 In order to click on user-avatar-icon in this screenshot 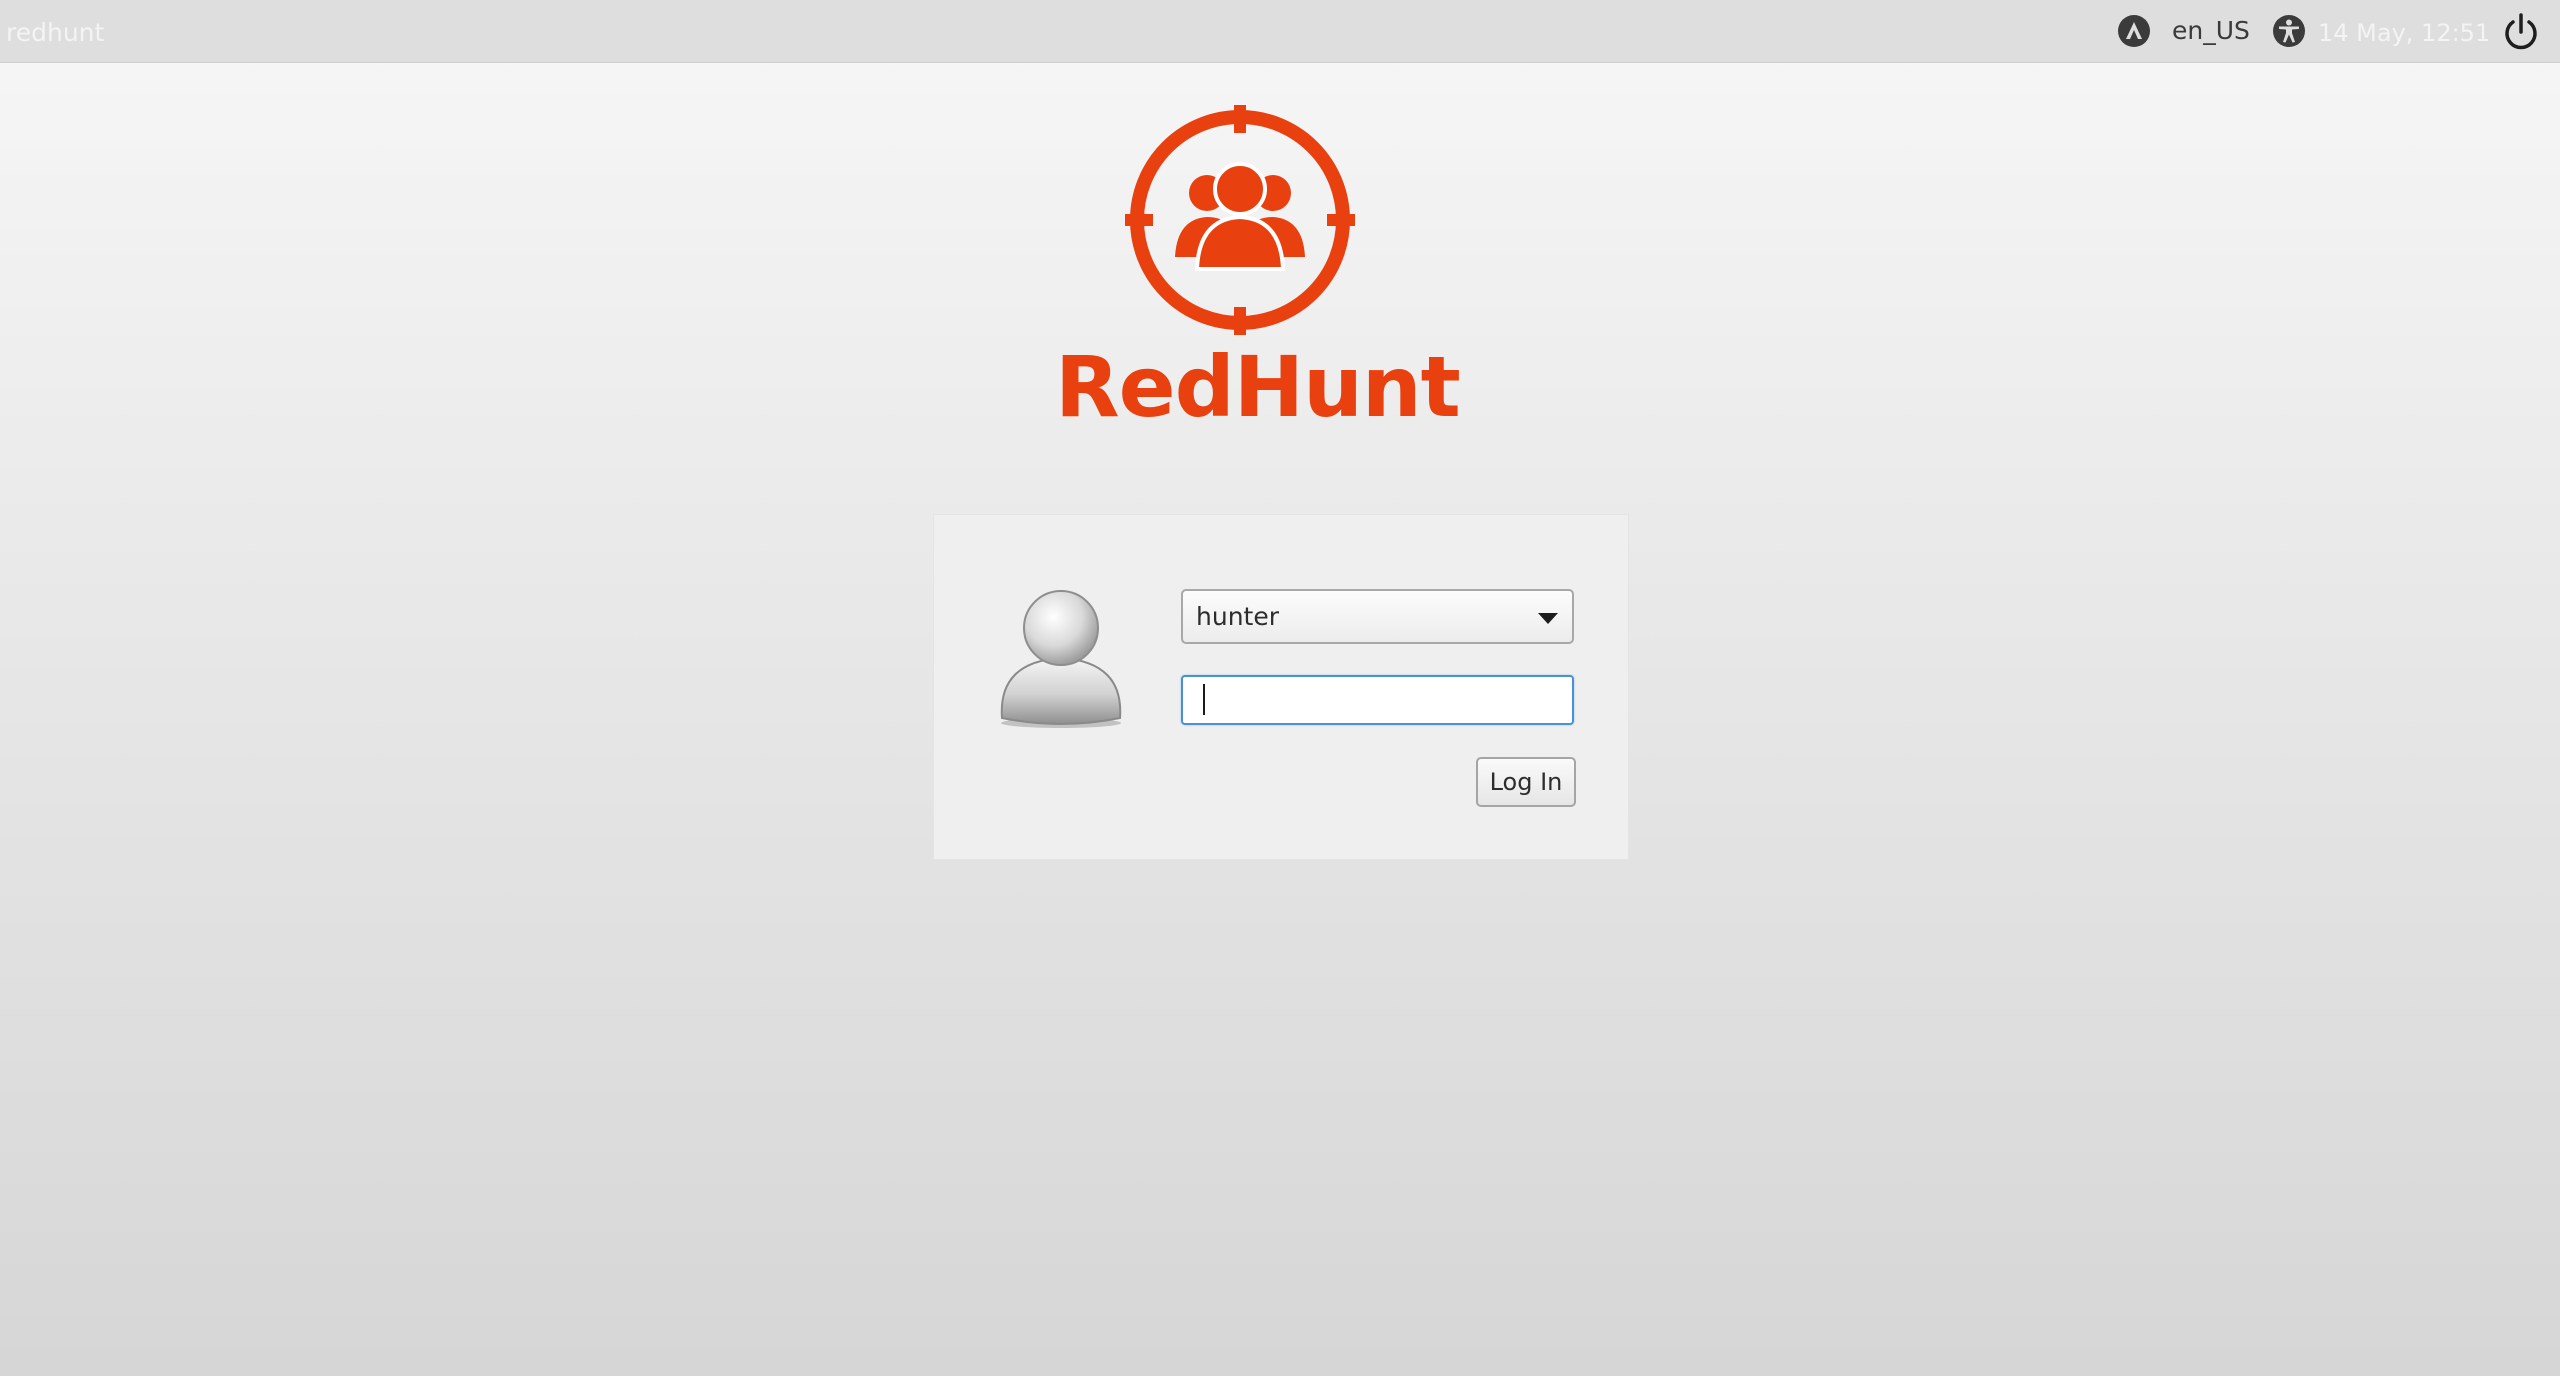, I will do `click(1061, 655)`.